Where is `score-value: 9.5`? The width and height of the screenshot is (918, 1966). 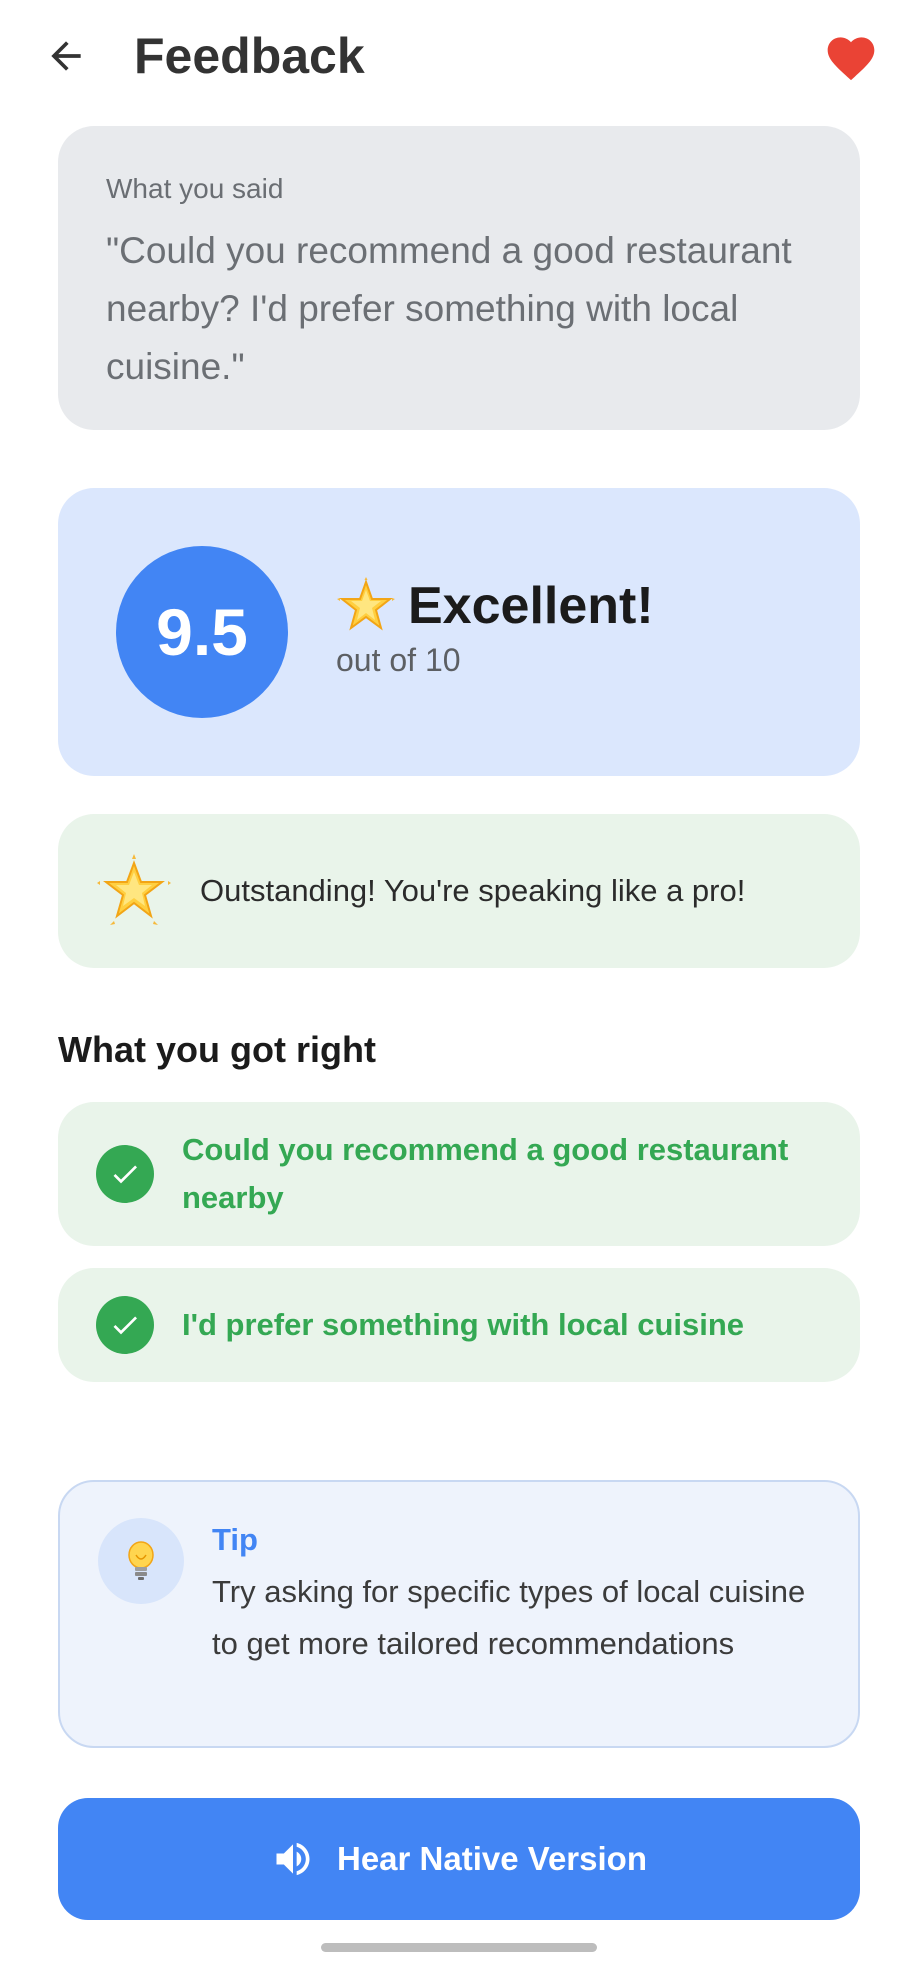 score-value: 9.5 is located at coordinates (202, 632).